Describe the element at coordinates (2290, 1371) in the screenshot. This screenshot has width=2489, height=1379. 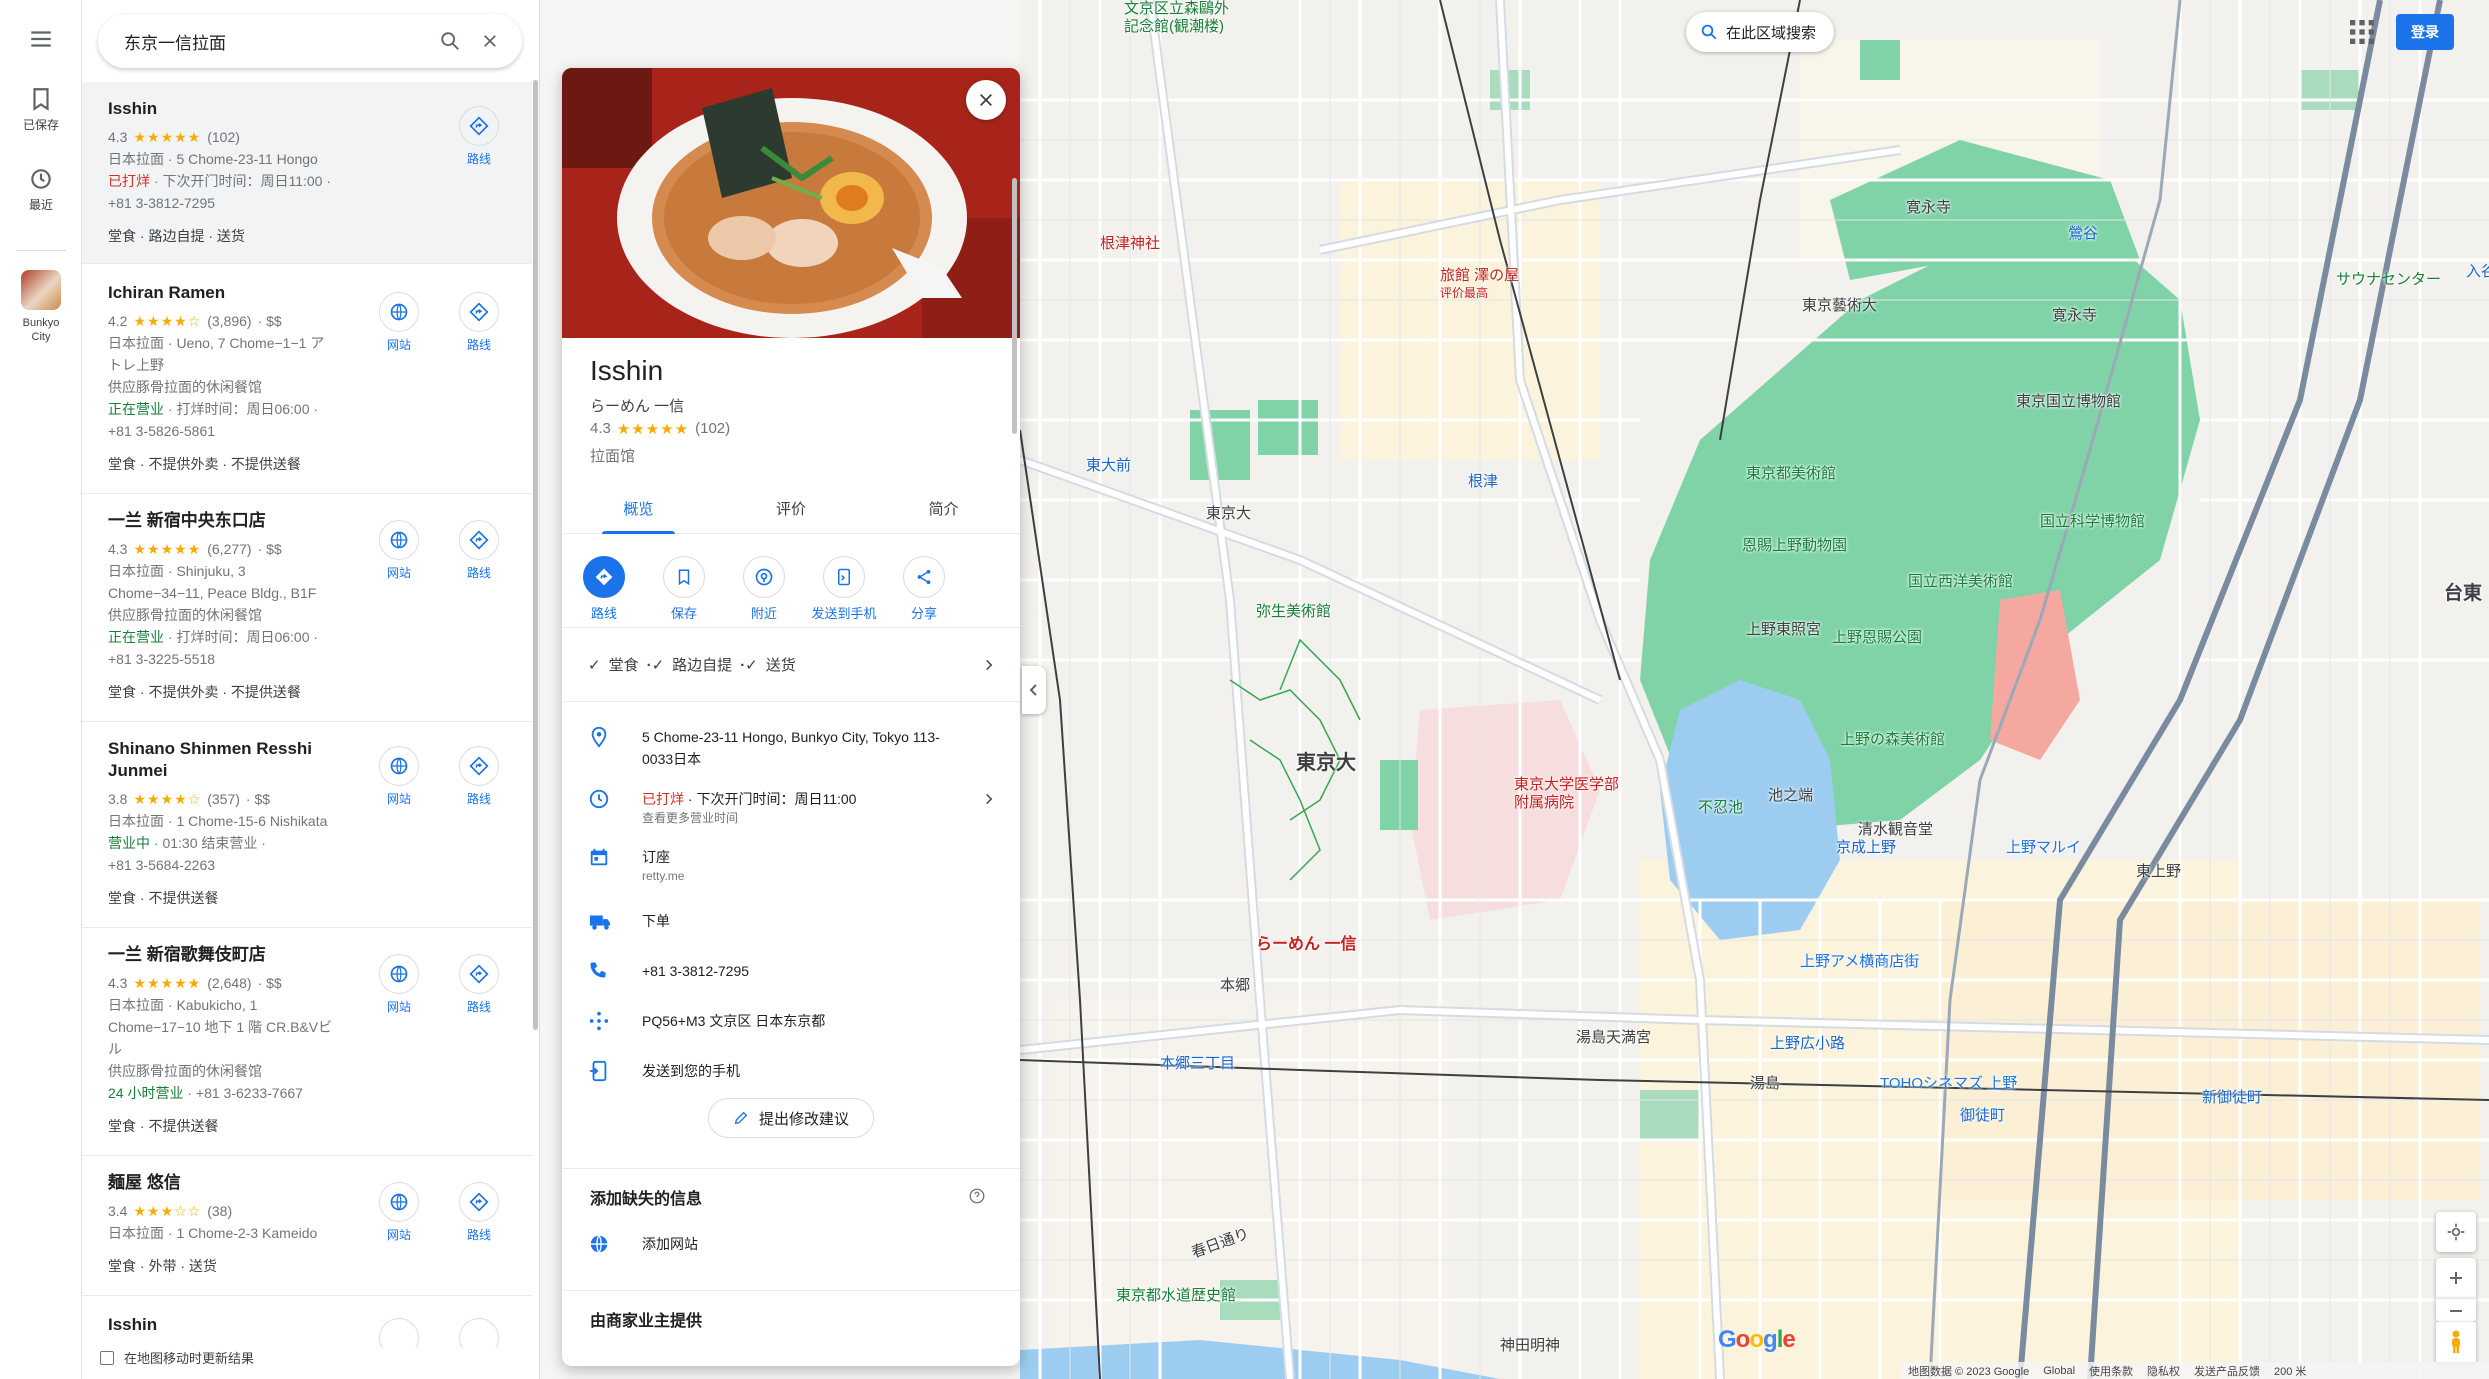
I see `map-scale: 200 米` at that location.